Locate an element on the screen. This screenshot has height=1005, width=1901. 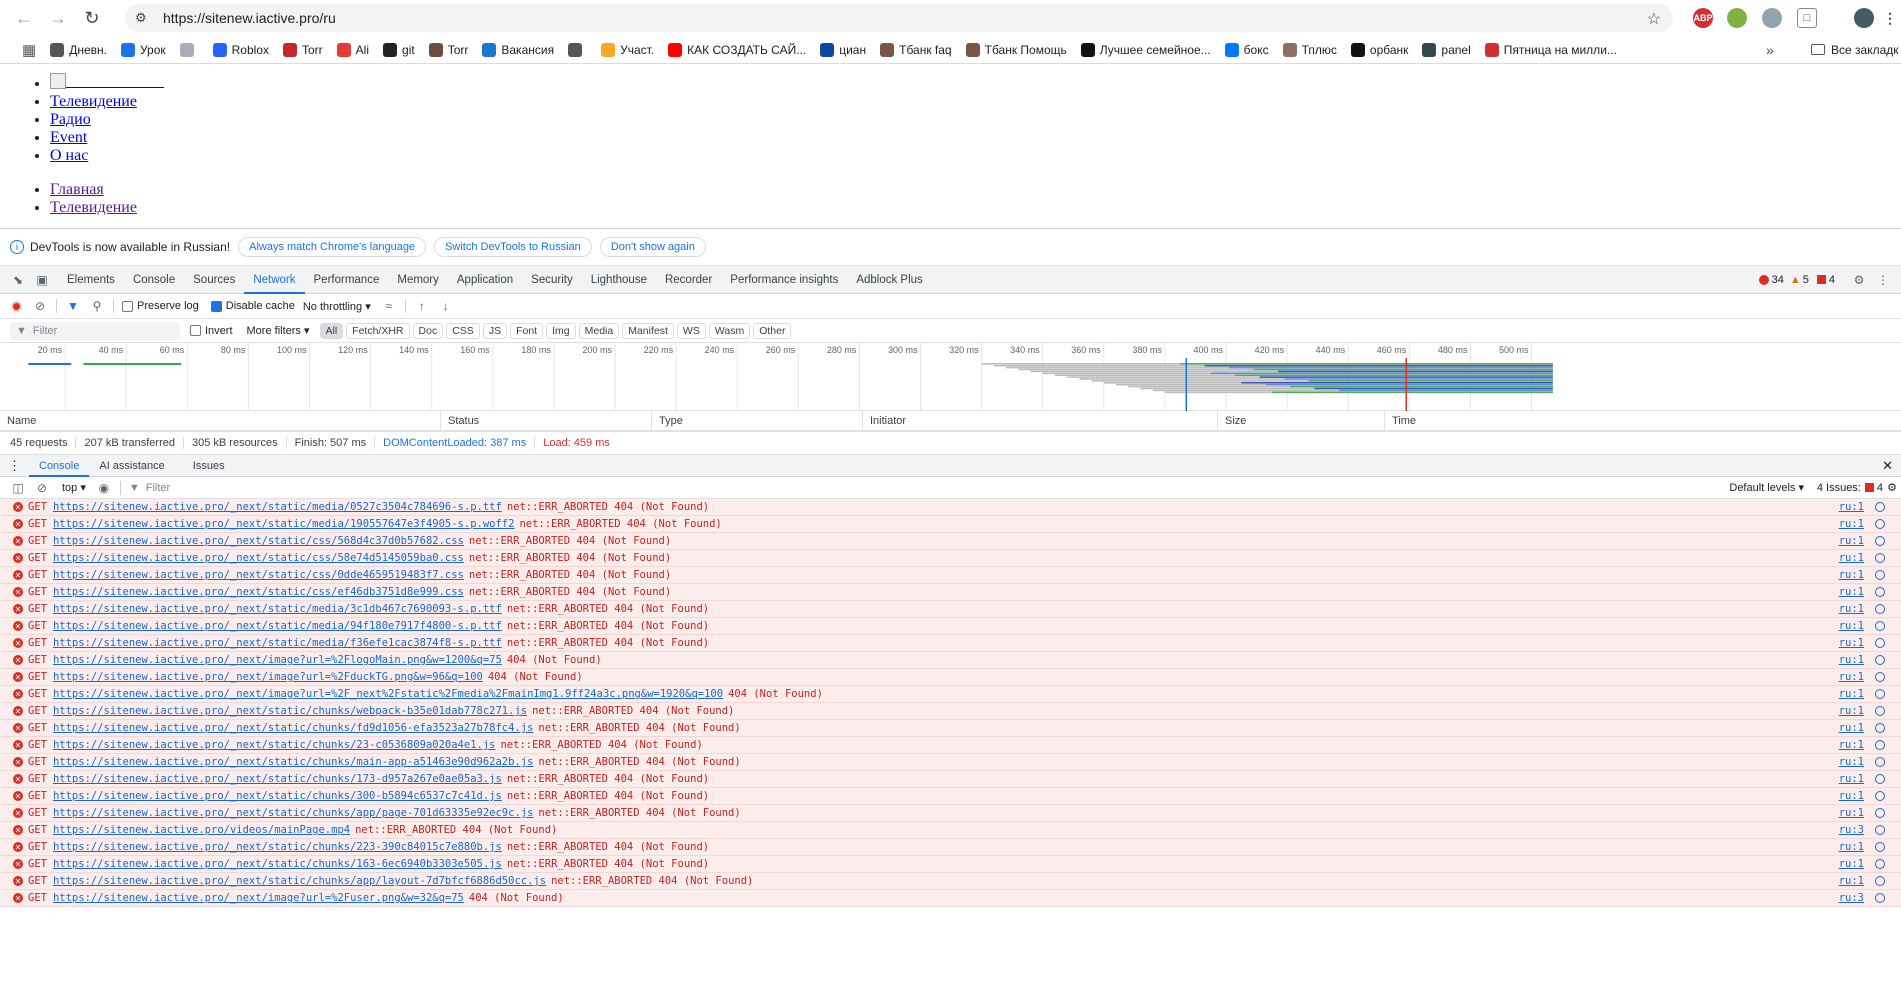
column-initiator: Initiator is located at coordinates (1040, 420).